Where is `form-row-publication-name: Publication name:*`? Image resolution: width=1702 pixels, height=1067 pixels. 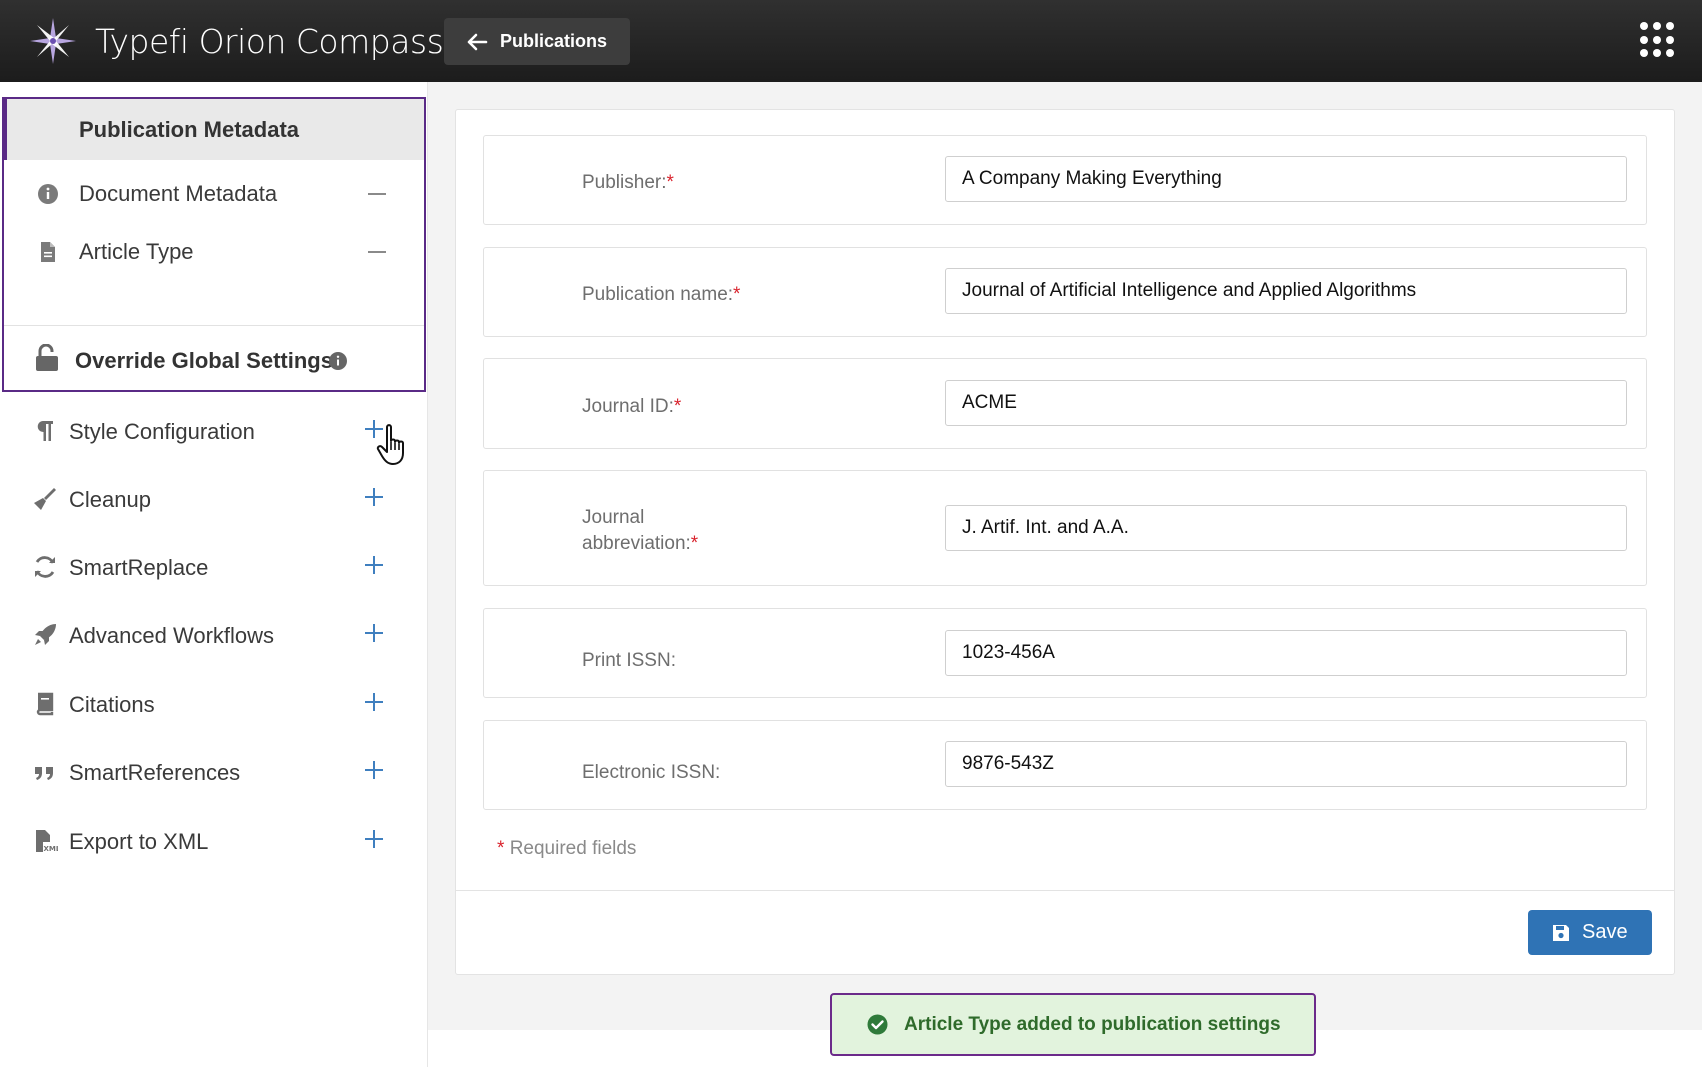 form-row-publication-name: Publication name:* is located at coordinates (1065, 292).